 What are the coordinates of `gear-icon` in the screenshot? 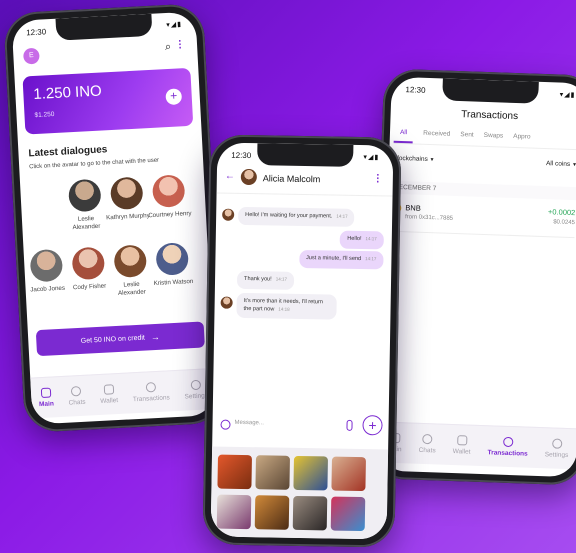 It's located at (195, 385).